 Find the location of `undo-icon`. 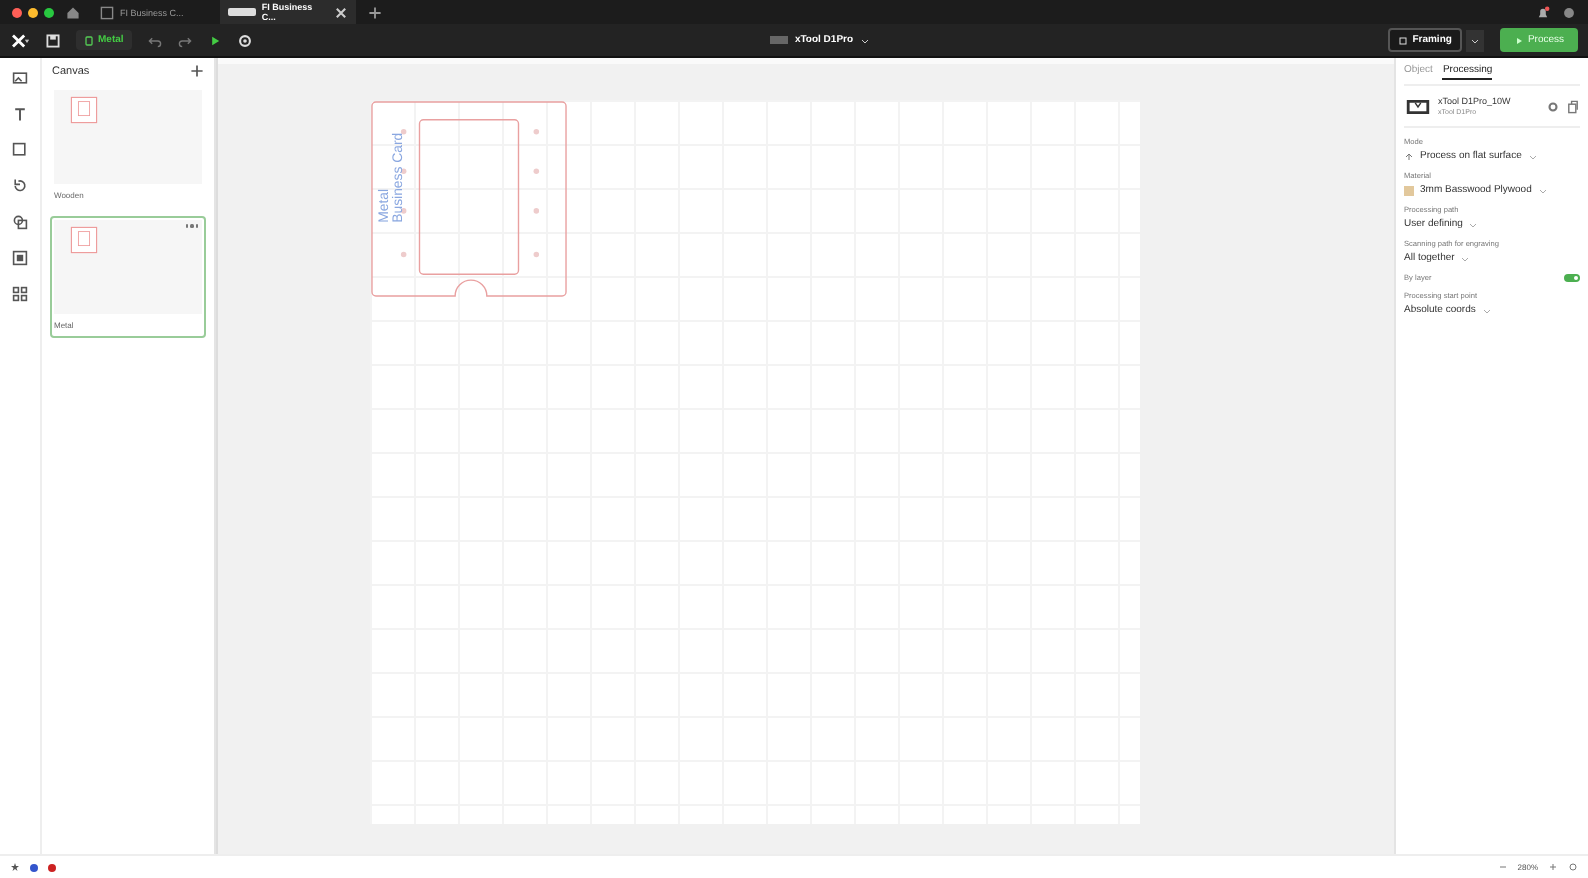

undo-icon is located at coordinates (154, 40).